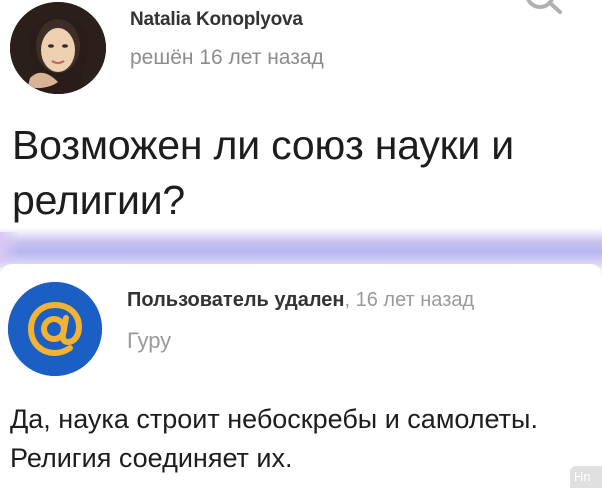 This screenshot has width=602, height=494. Describe the element at coordinates (543, 13) in the screenshot. I see `search-icon` at that location.